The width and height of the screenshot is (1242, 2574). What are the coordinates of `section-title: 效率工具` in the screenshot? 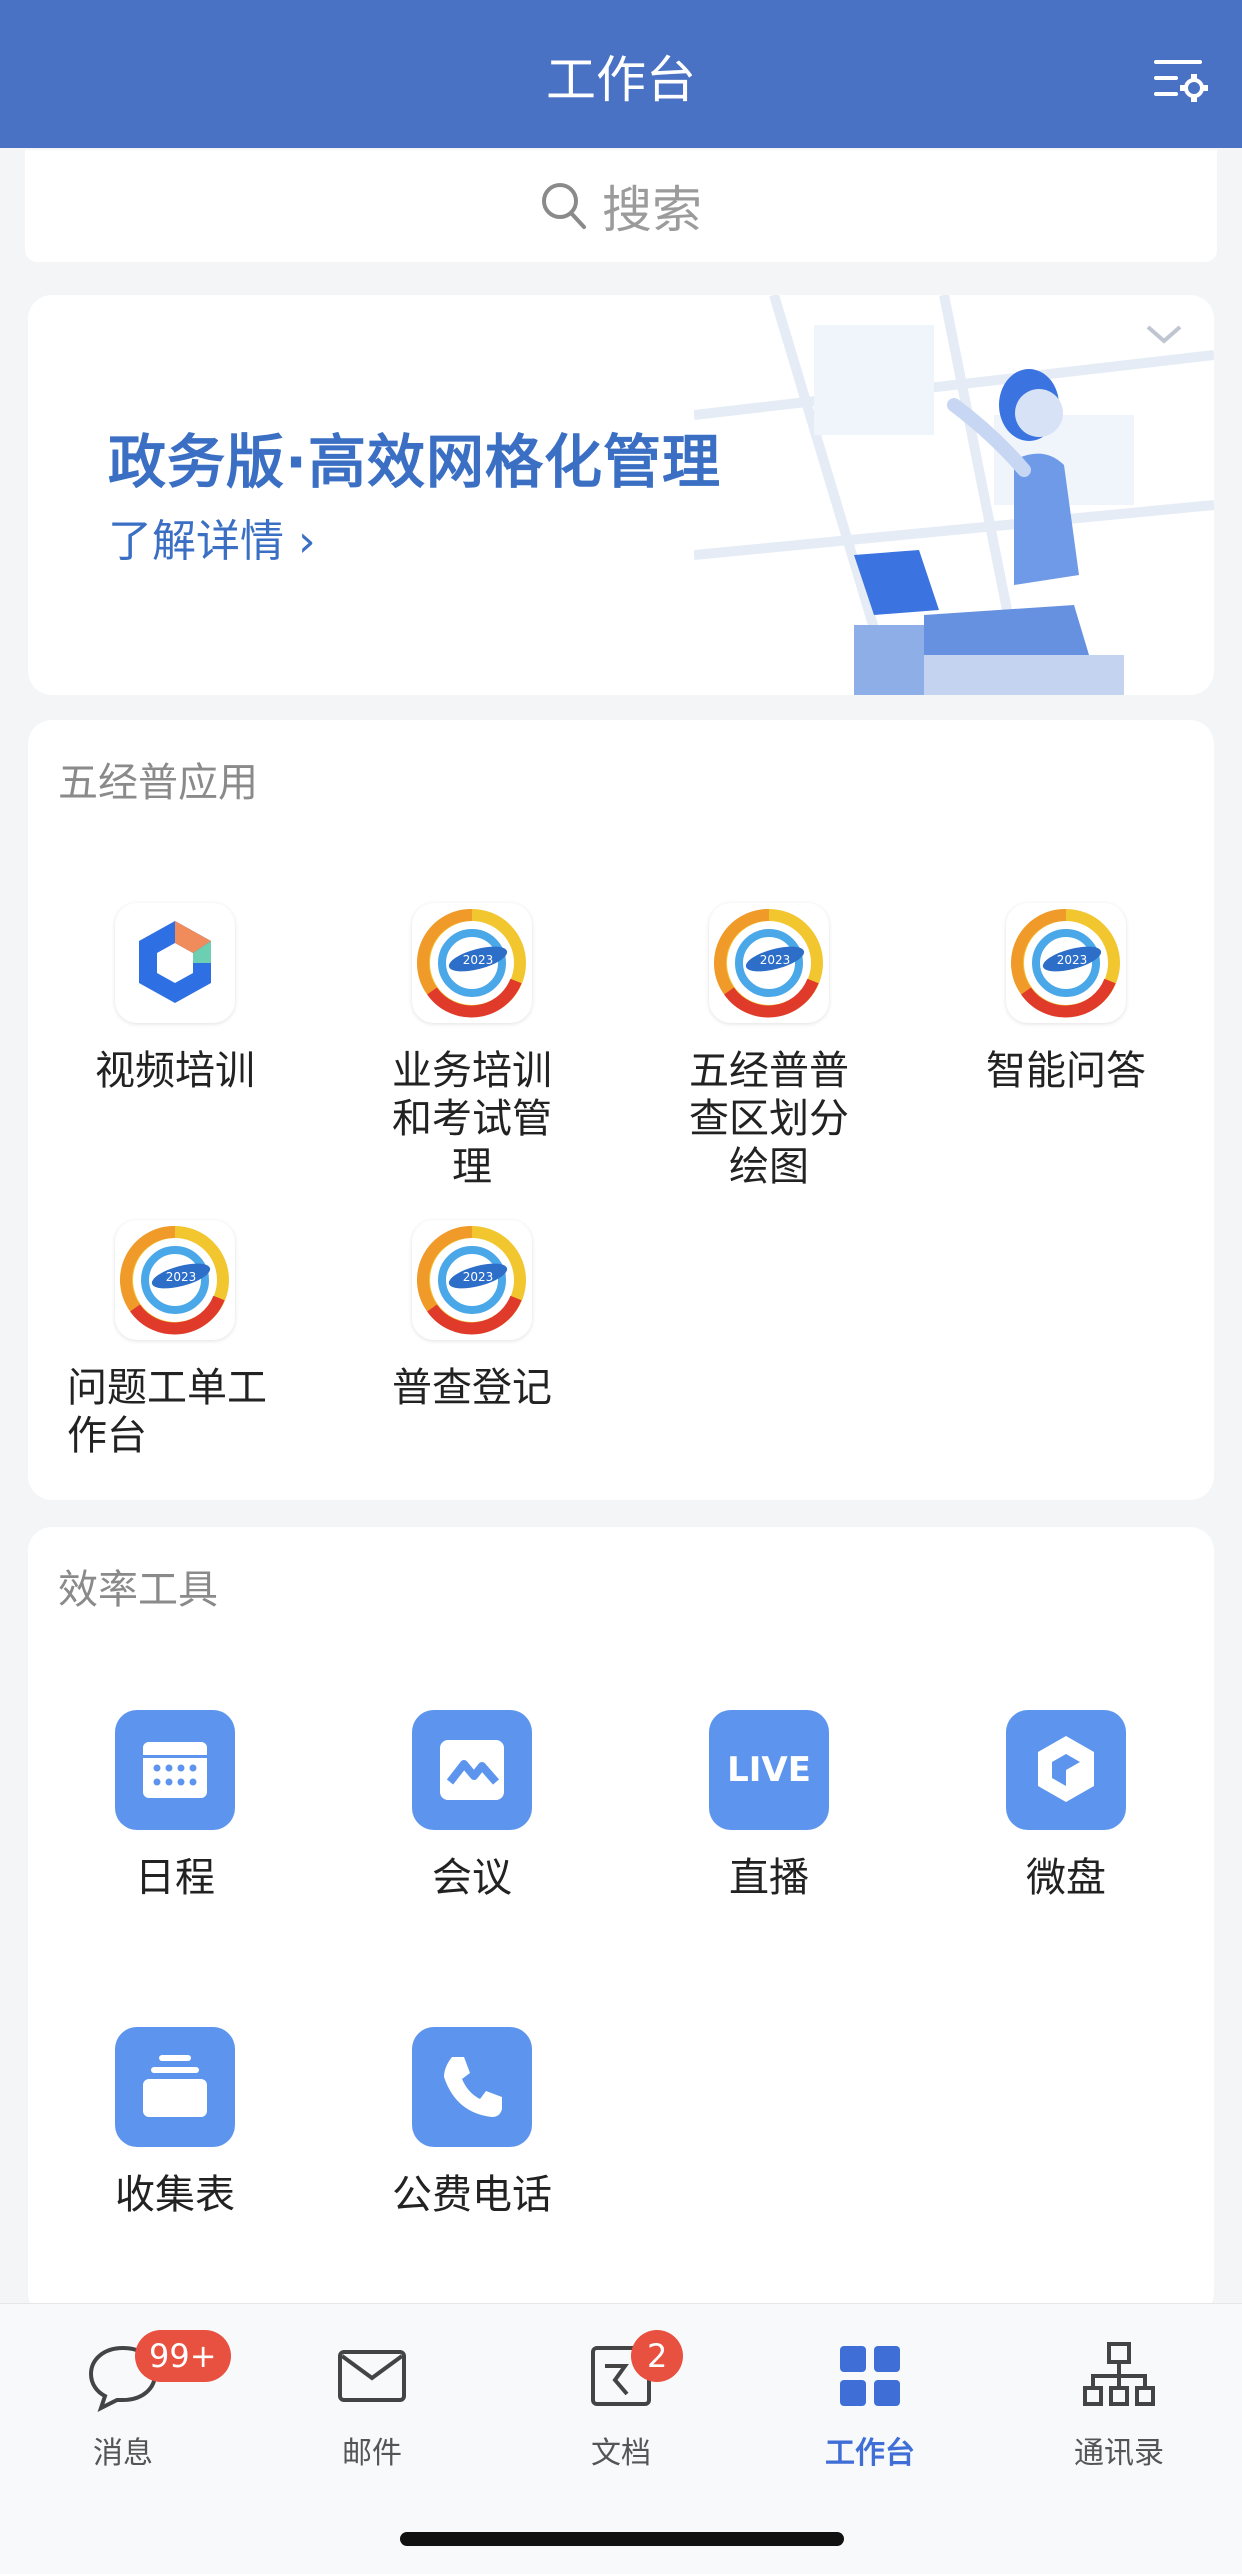 It's located at (138, 1590).